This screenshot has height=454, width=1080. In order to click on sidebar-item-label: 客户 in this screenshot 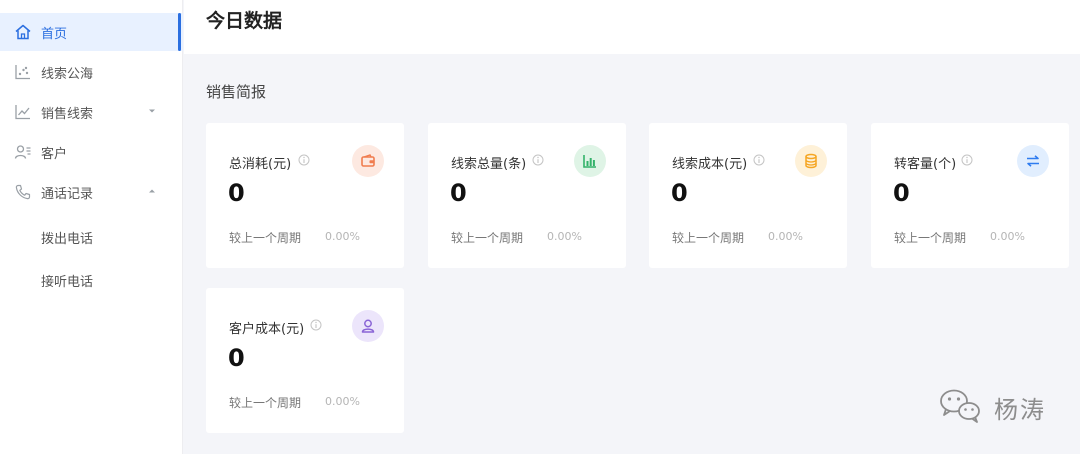, I will do `click(54, 154)`.